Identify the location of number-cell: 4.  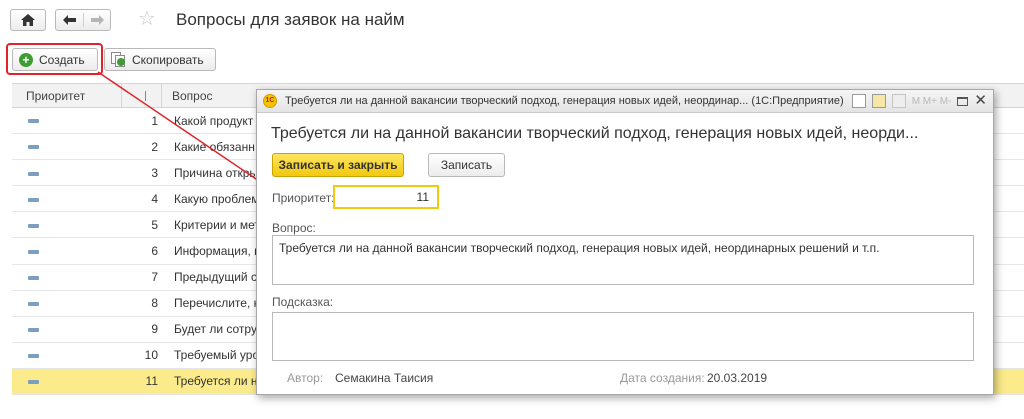
(154, 198).